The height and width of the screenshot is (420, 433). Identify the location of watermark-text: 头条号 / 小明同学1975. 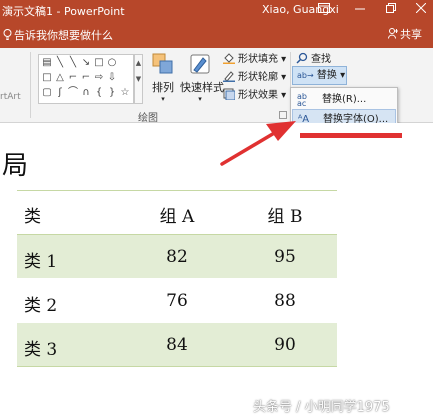
(321, 407).